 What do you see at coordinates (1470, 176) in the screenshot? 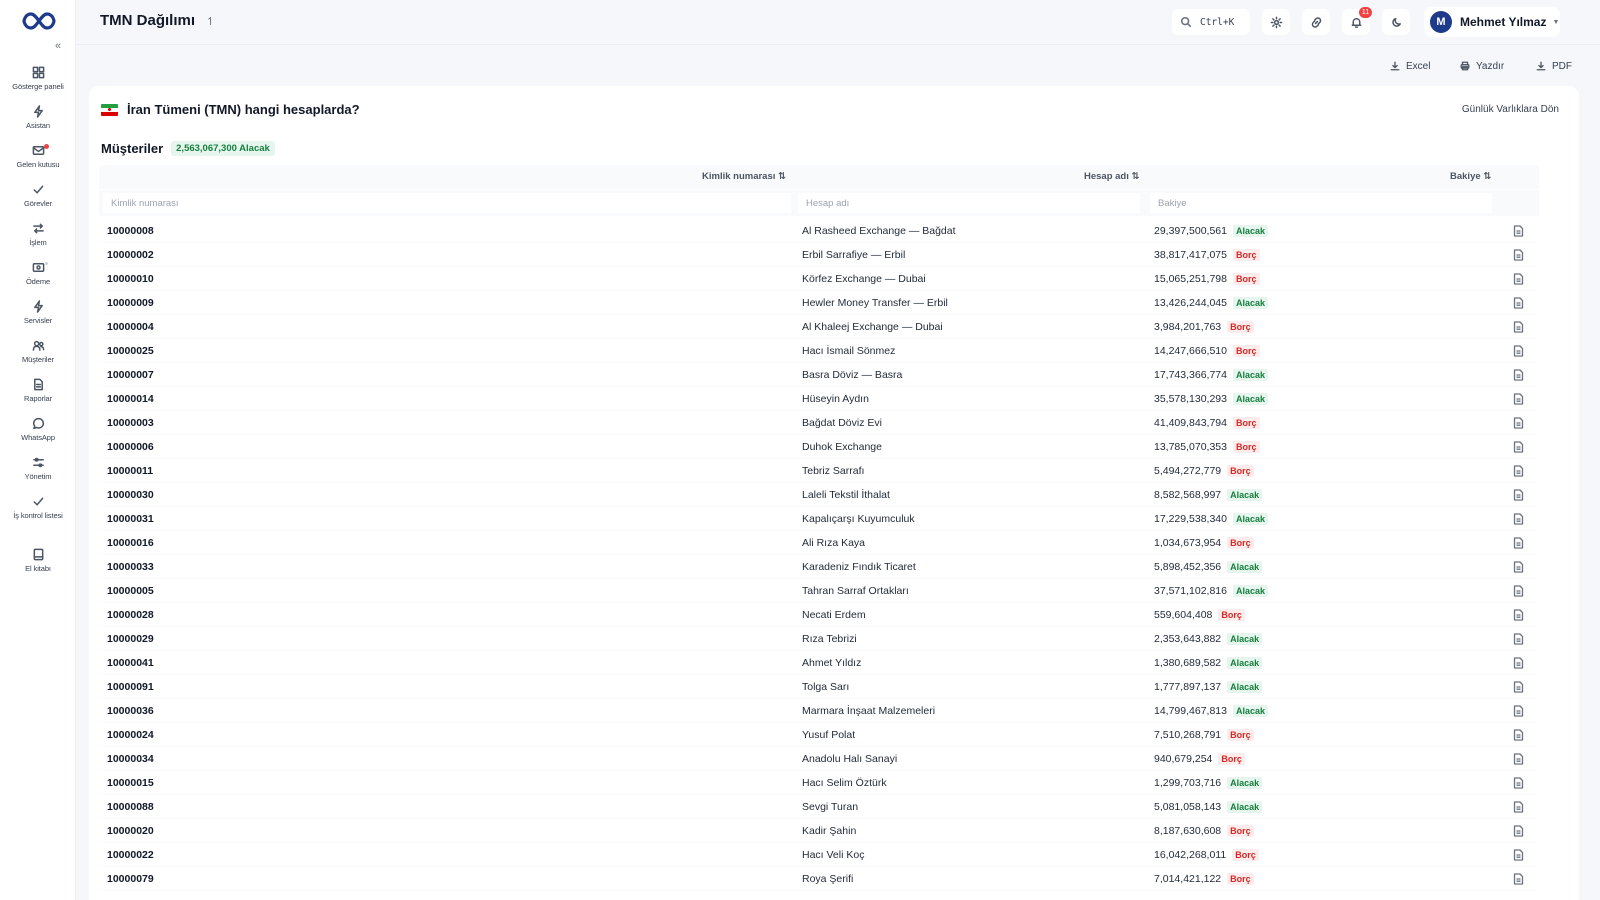
I see `column-header-balance: Bakiye ⇅` at bounding box center [1470, 176].